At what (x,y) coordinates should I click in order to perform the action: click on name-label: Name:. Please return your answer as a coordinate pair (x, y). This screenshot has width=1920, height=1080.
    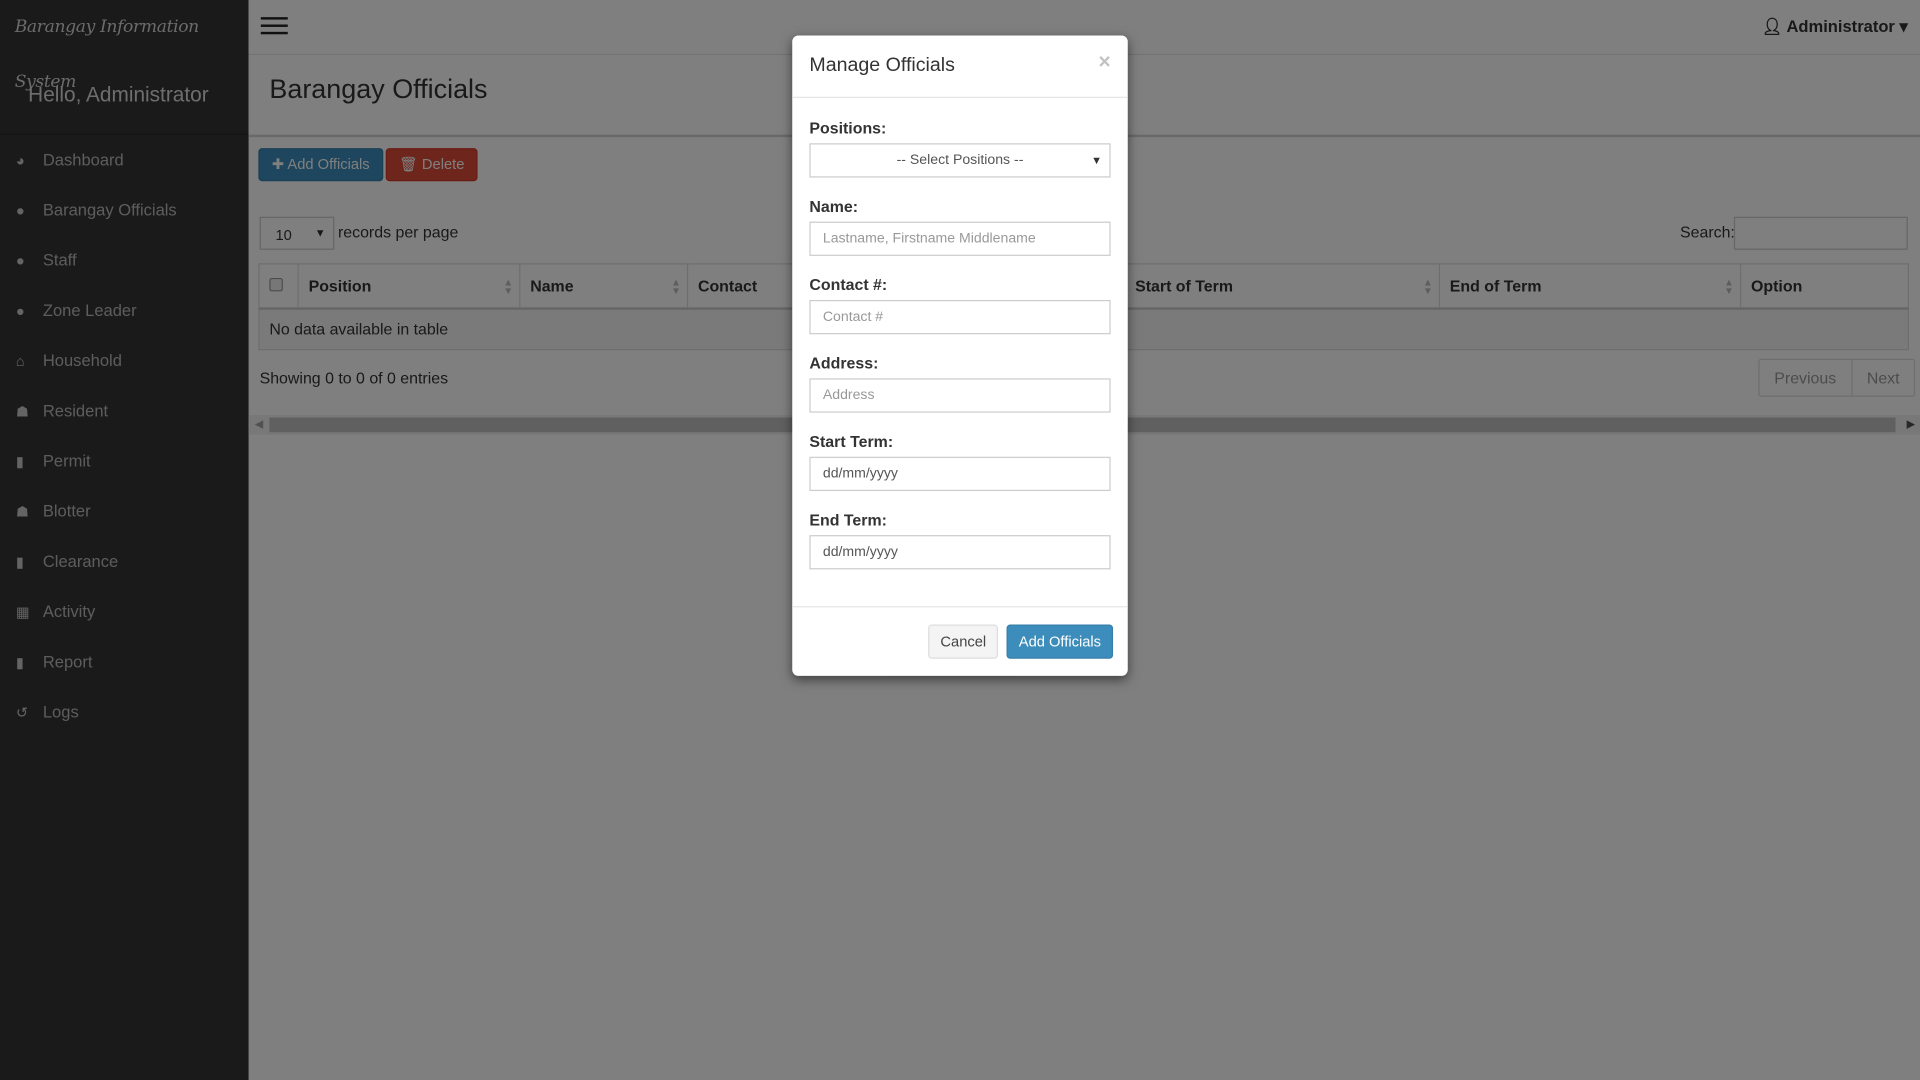
    Looking at the image, I should click on (834, 206).